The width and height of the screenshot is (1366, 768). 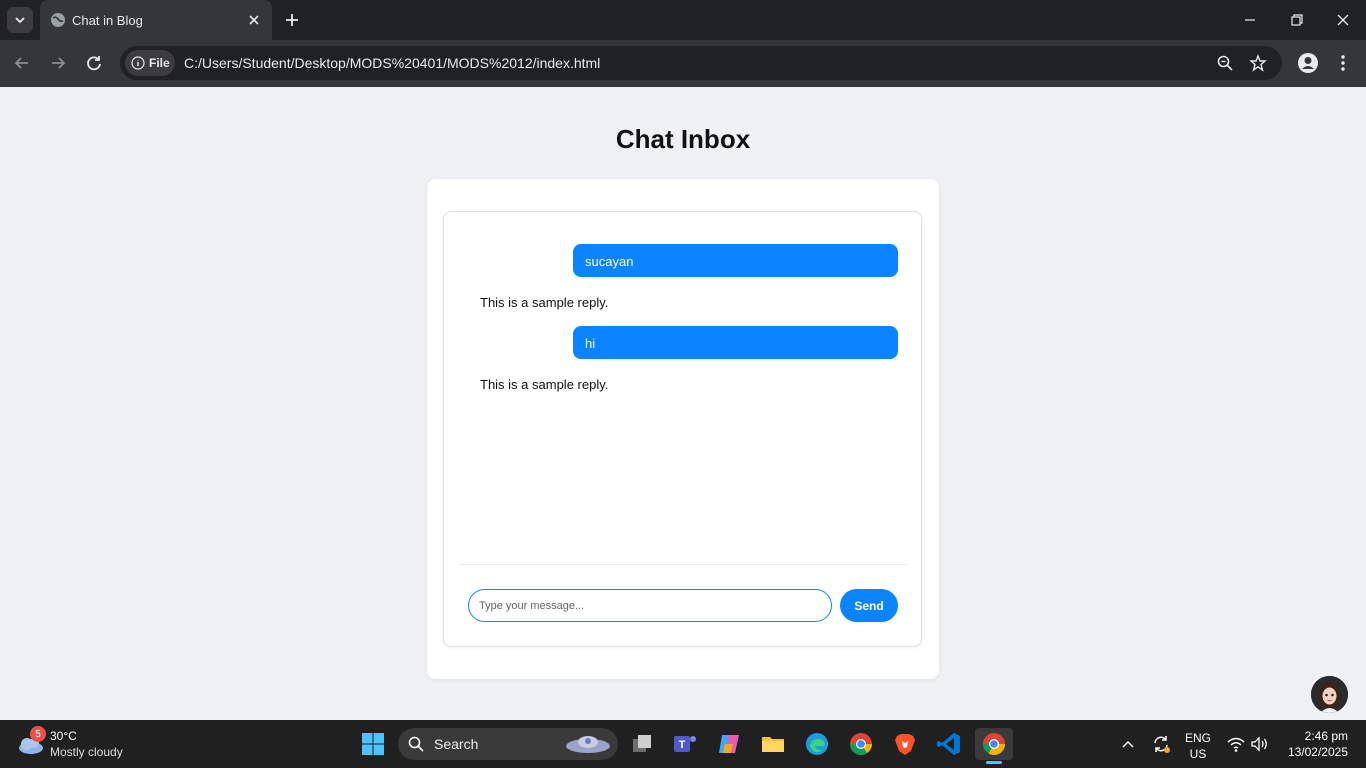 I want to click on task-view-button, so click(x=642, y=744).